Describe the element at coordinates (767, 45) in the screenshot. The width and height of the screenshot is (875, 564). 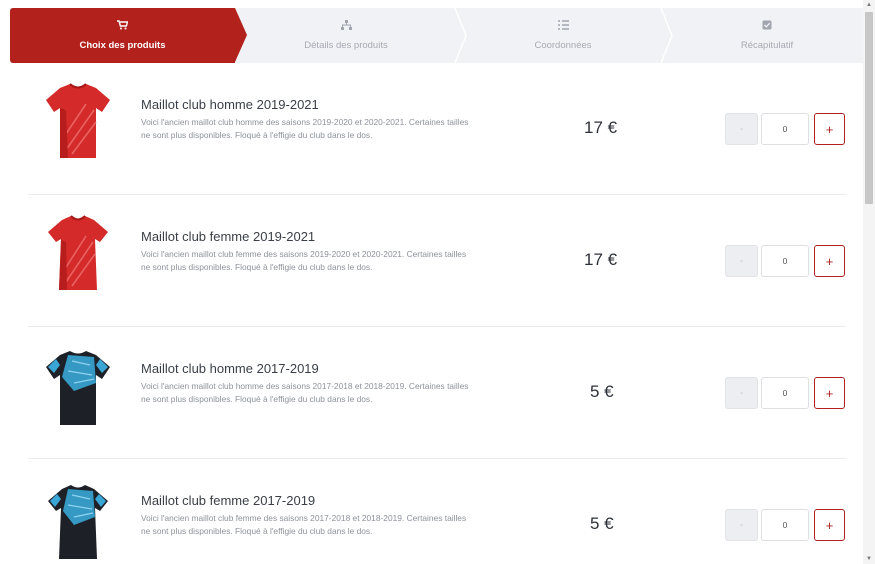
I see `step-label: Récapitulatif` at that location.